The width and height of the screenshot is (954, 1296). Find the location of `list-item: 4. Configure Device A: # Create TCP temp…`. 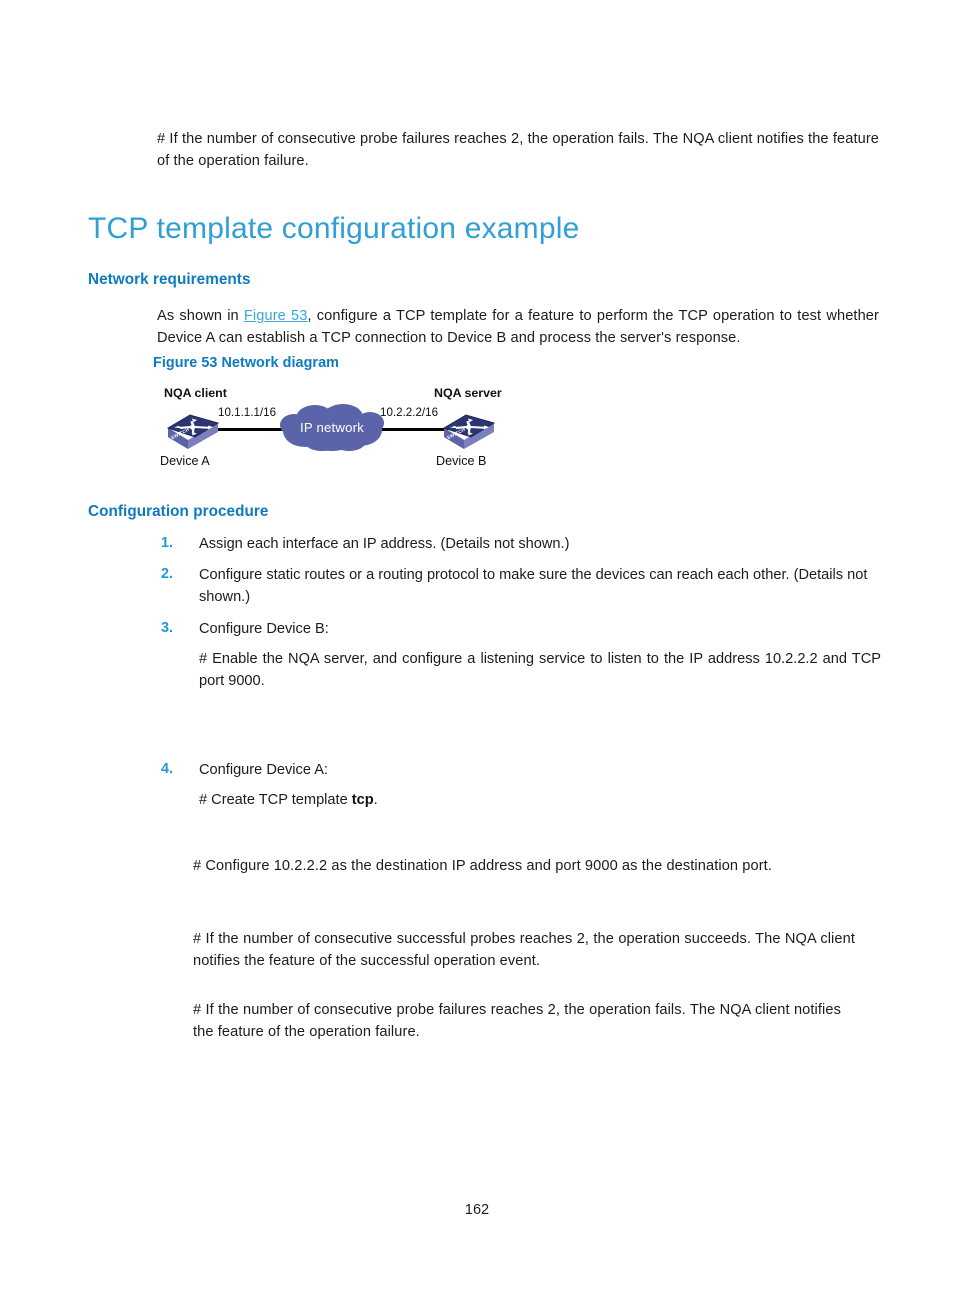

list-item: 4. Configure Device A: # Create TCP temp… is located at coordinates (517, 785).